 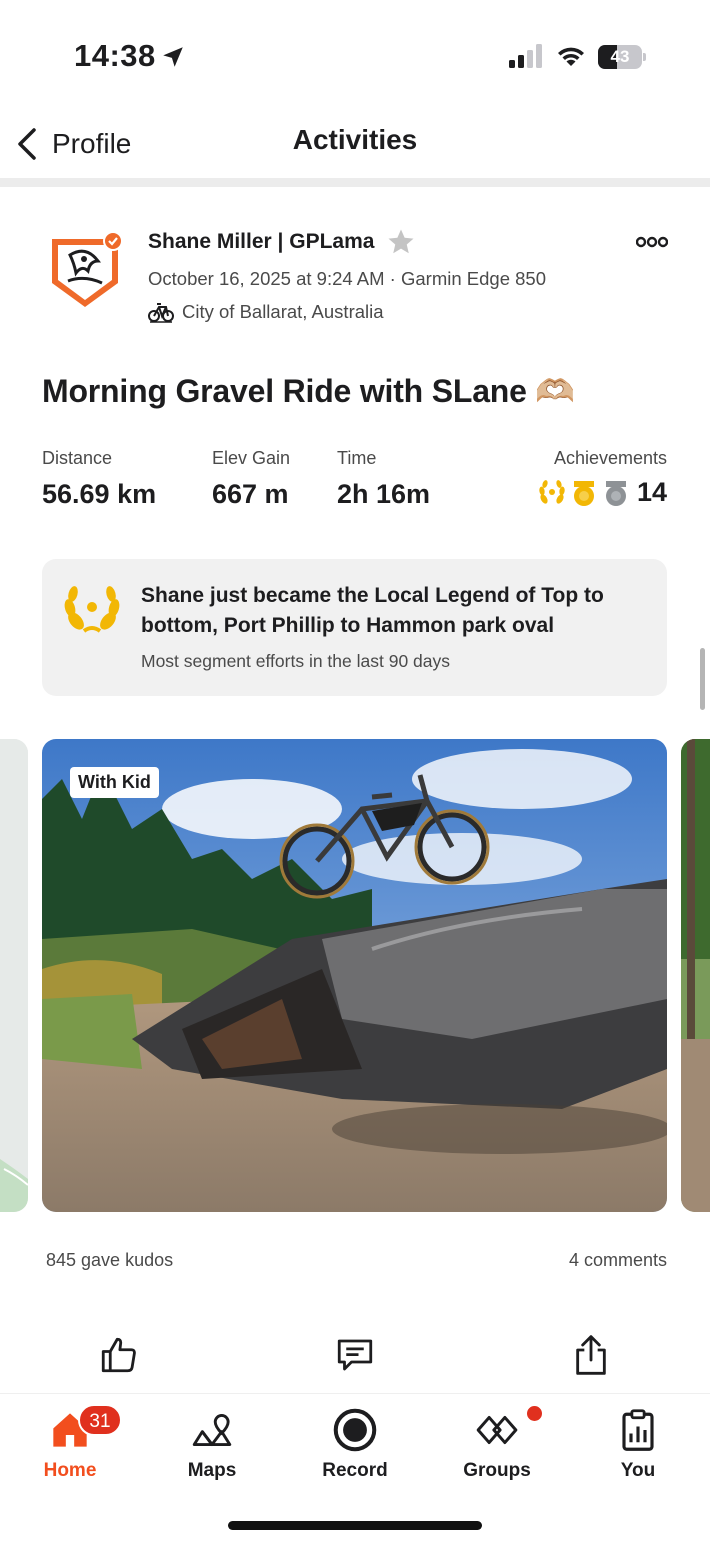 I want to click on bike-icon, so click(x=161, y=313).